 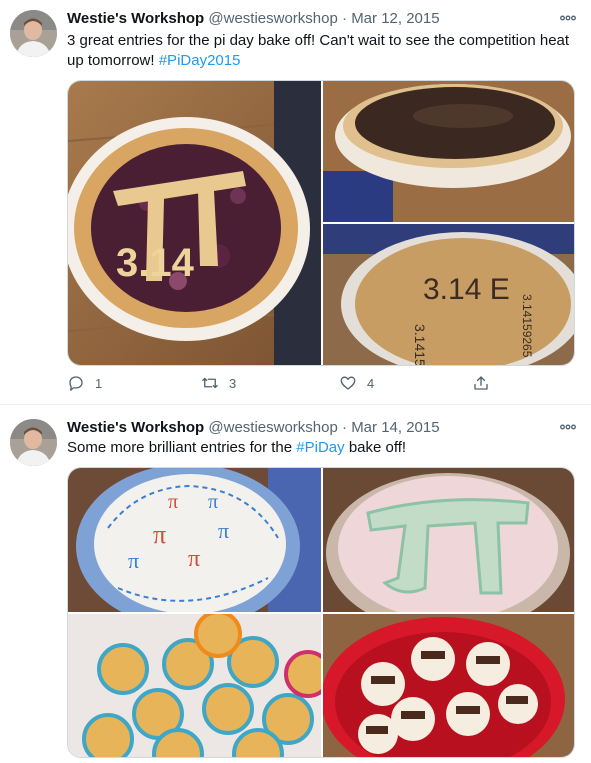 I want to click on cake-side-right: 3.14159265, so click(x=527, y=326).